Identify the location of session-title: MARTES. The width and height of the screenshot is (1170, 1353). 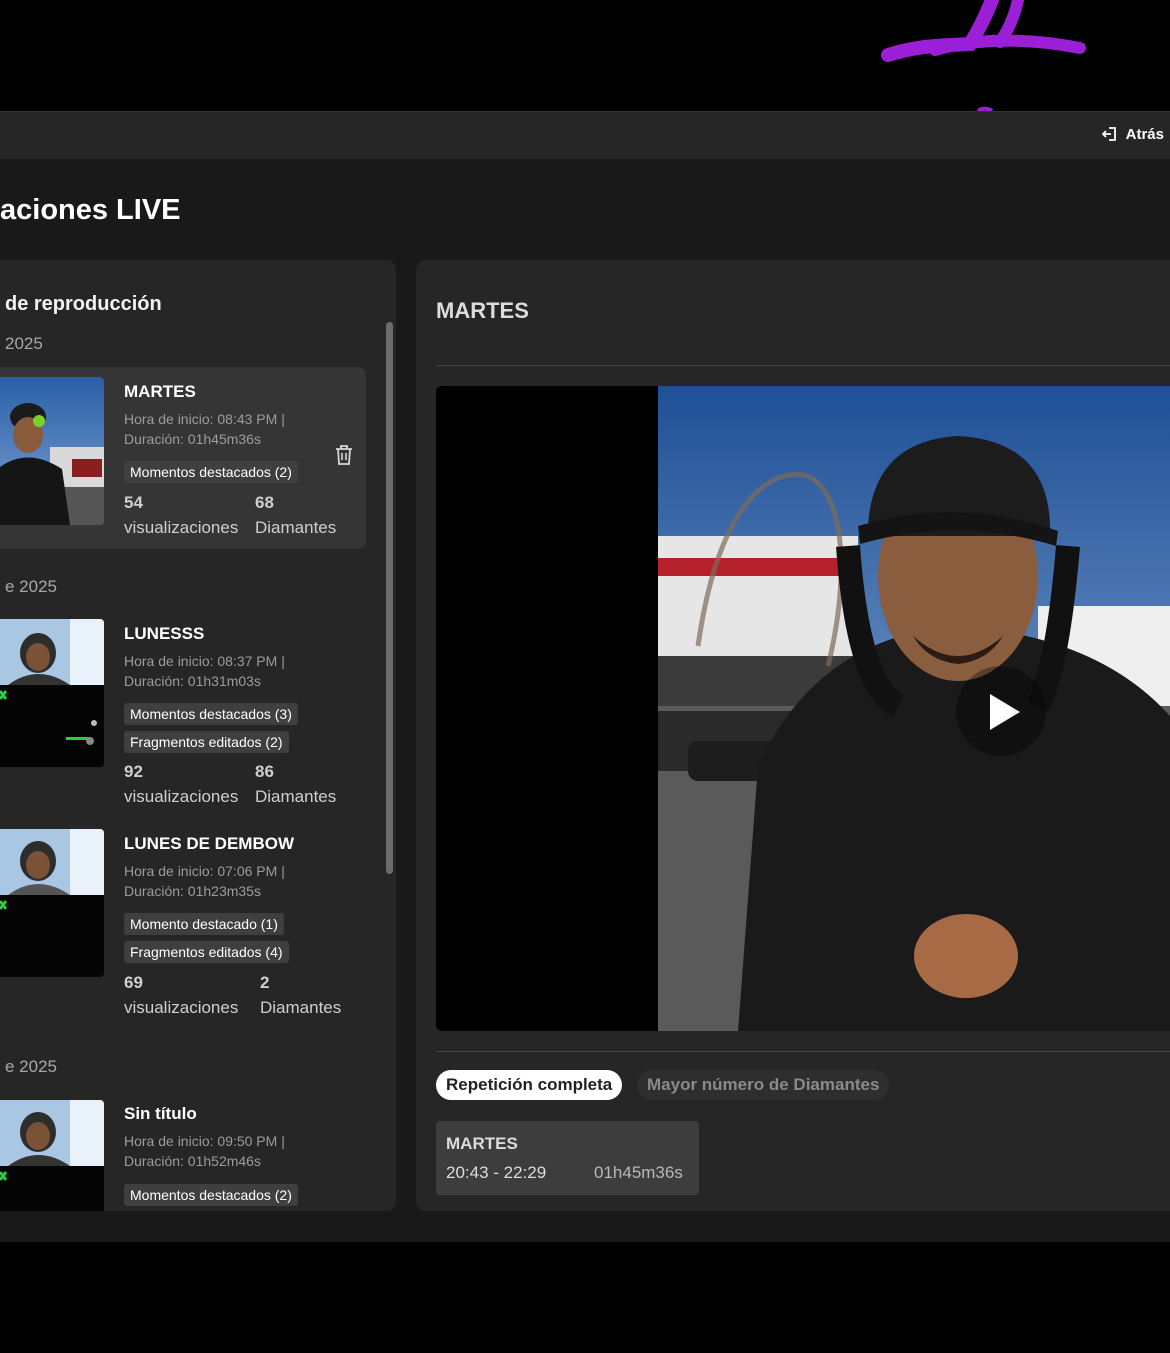
(160, 391).